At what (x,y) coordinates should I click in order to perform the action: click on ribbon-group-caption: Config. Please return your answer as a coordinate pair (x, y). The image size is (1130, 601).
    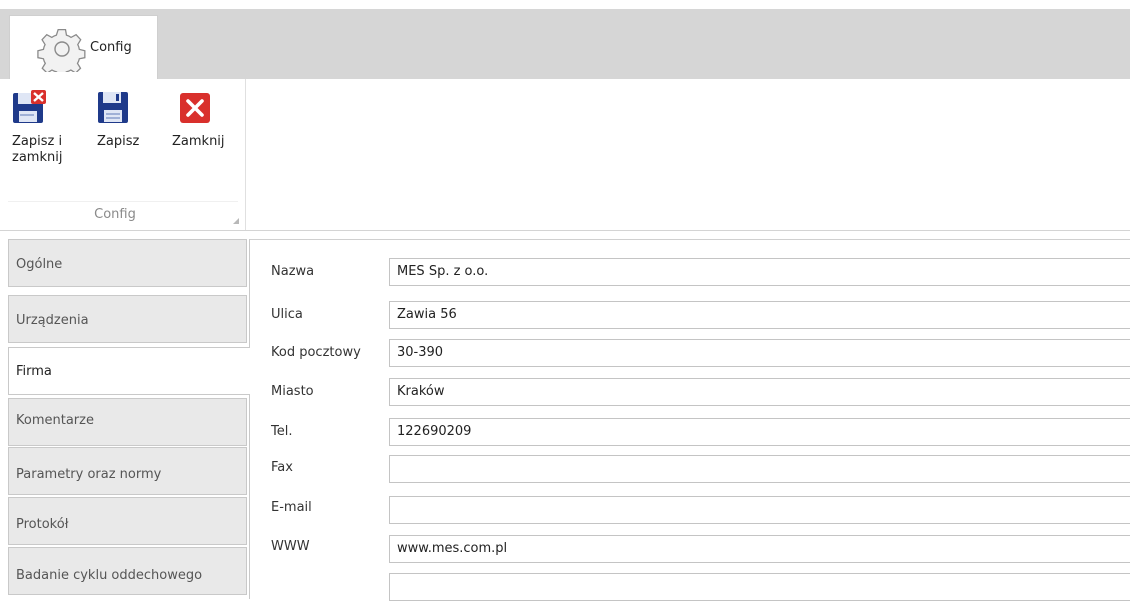
    Looking at the image, I should click on (115, 214).